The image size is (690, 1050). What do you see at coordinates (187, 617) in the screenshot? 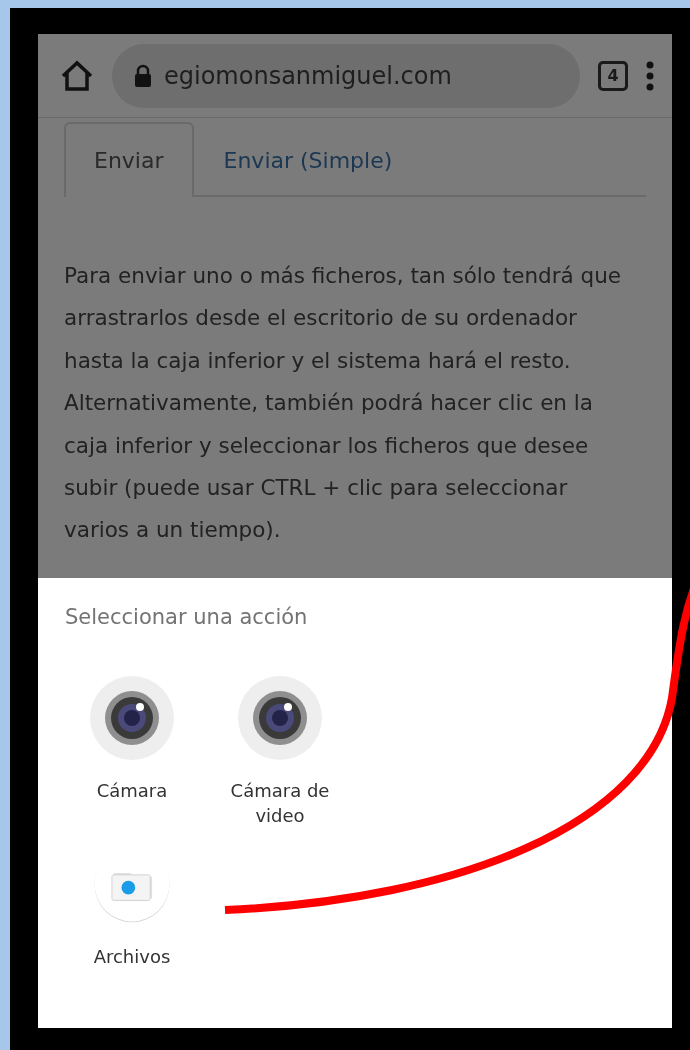
I see `sheet-title: Seleccionar una acción` at bounding box center [187, 617].